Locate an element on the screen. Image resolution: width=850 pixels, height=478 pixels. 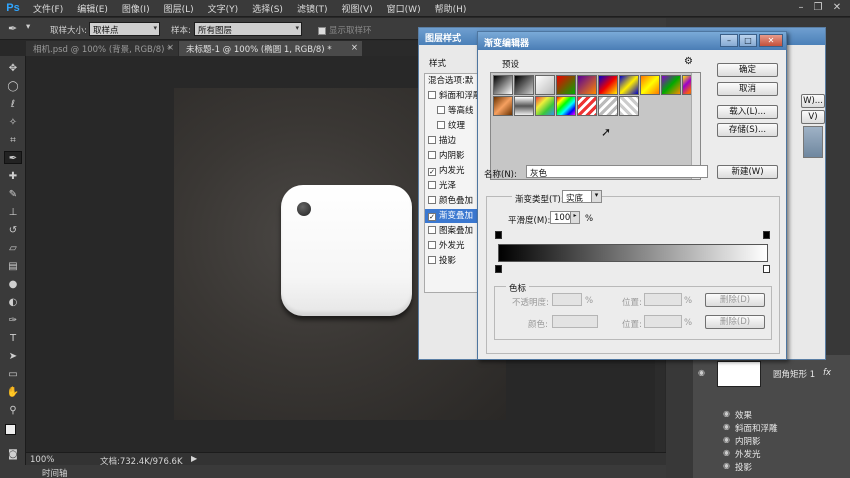
show-ring-option: 显示取样环 is located at coordinates (345, 30).